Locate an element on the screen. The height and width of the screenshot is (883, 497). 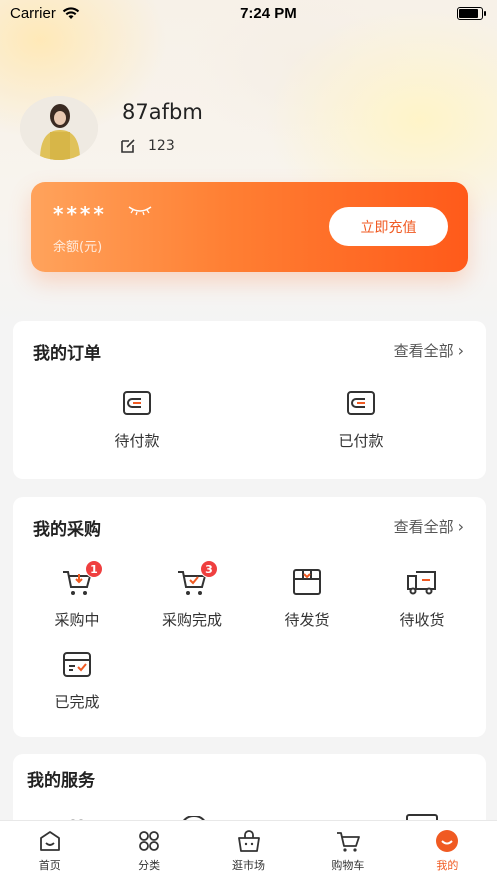
purchase-badge: 3 is located at coordinates (209, 569).